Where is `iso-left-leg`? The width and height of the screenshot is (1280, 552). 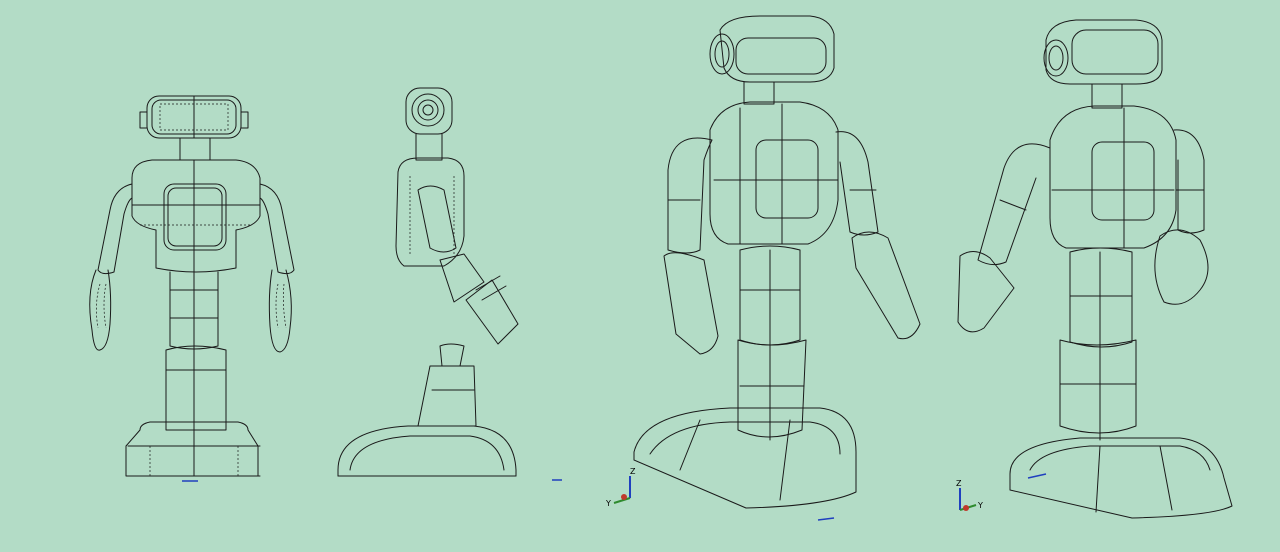 iso-left-leg is located at coordinates (772, 343).